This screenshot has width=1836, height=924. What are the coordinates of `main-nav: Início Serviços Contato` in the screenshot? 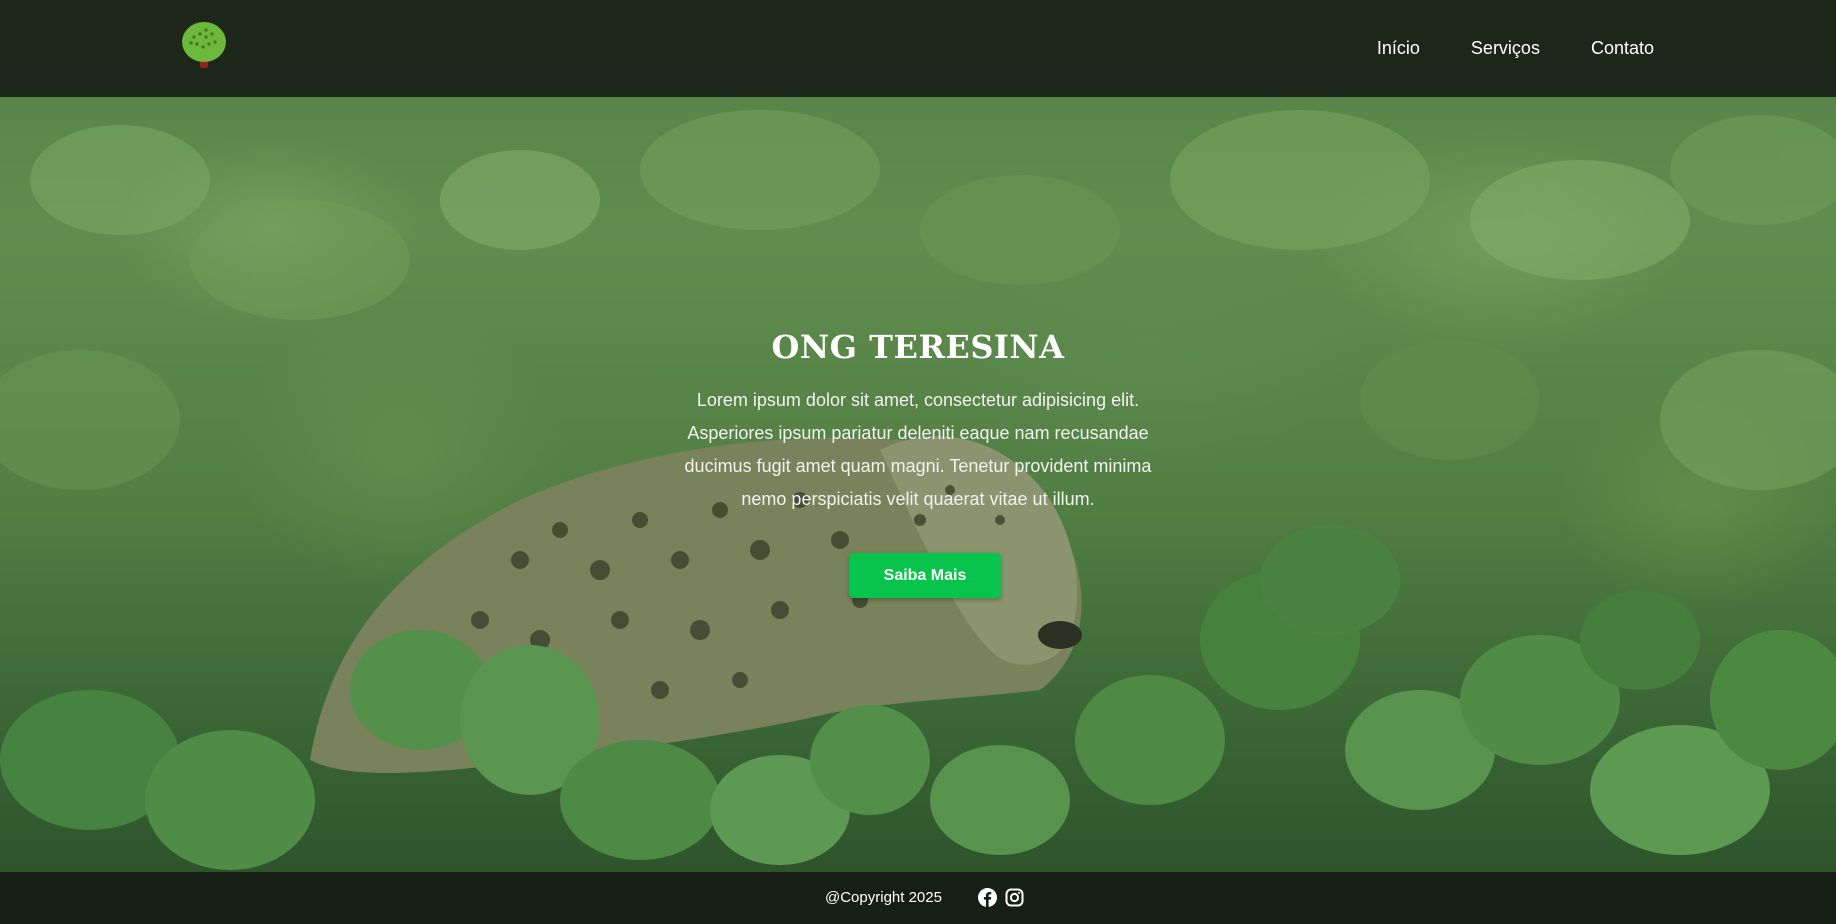 It's located at (1515, 48).